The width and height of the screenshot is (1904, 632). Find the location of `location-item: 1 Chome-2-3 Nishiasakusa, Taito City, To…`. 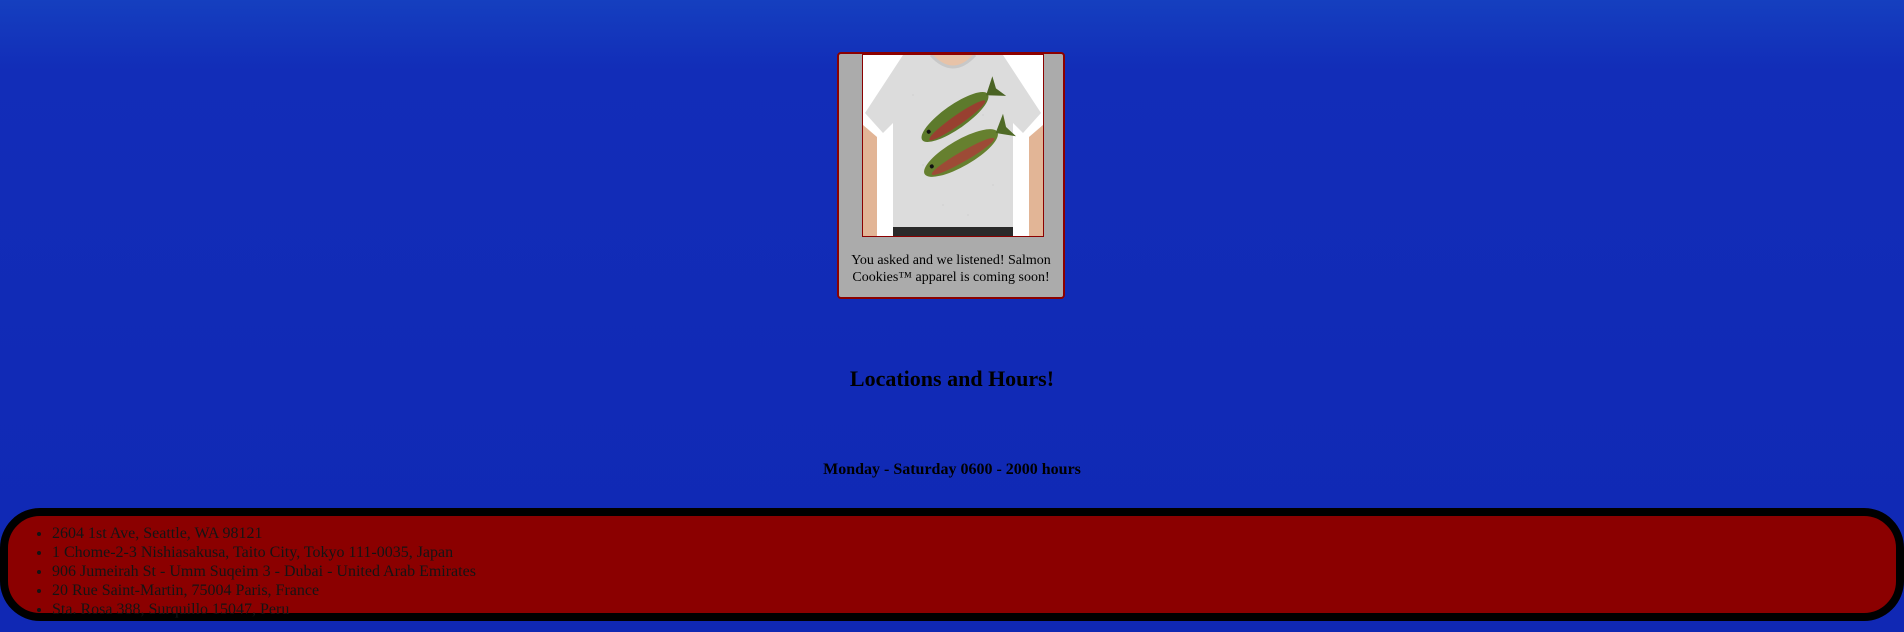

location-item: 1 Chome-2-3 Nishiasakusa, Taito City, To… is located at coordinates (264, 552).